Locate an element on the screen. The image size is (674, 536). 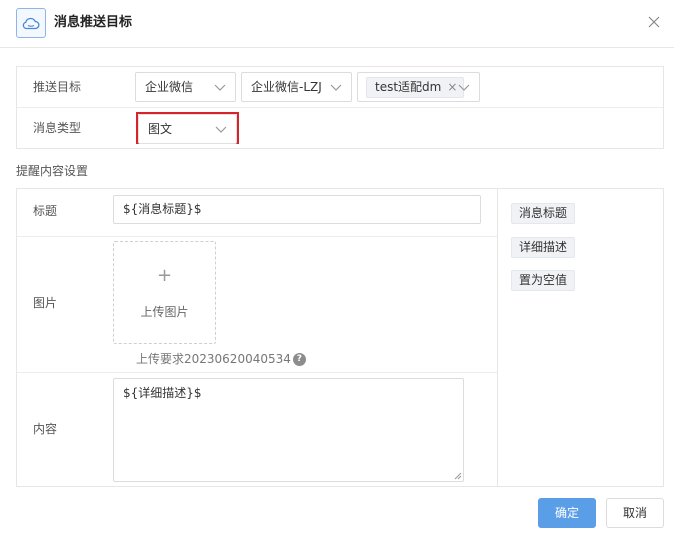
message-type-row: 消息类型 图文 is located at coordinates (340, 128).